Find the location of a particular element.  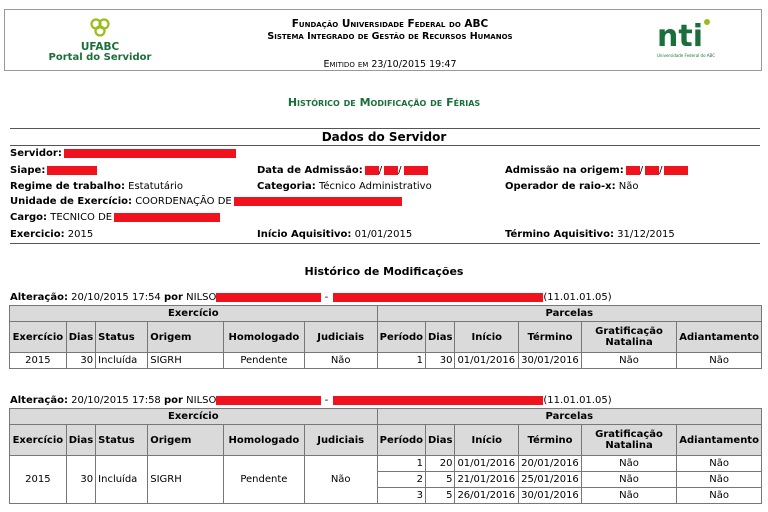

cell-termino: 20/01/2016 is located at coordinates (550, 463).